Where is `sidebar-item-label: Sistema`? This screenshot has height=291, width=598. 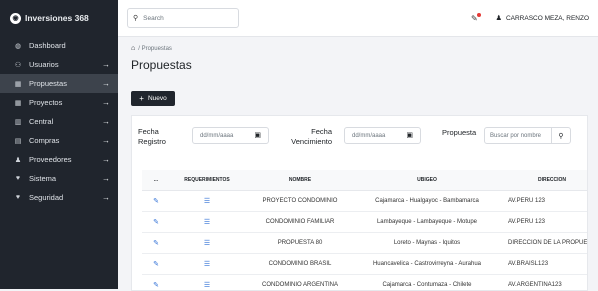 sidebar-item-label: Sistema is located at coordinates (43, 178).